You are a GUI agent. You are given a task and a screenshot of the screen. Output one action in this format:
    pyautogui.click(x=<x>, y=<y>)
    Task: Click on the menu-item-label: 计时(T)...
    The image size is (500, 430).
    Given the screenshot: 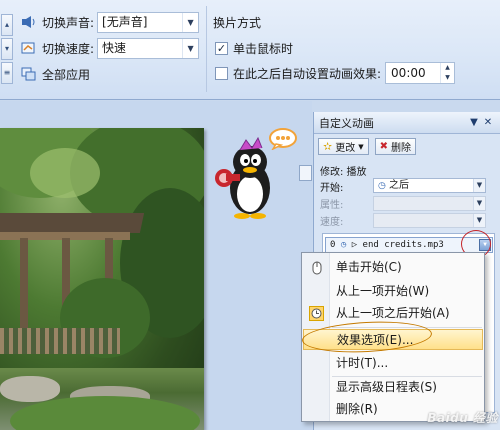 What is the action you would take?
    pyautogui.click(x=362, y=363)
    